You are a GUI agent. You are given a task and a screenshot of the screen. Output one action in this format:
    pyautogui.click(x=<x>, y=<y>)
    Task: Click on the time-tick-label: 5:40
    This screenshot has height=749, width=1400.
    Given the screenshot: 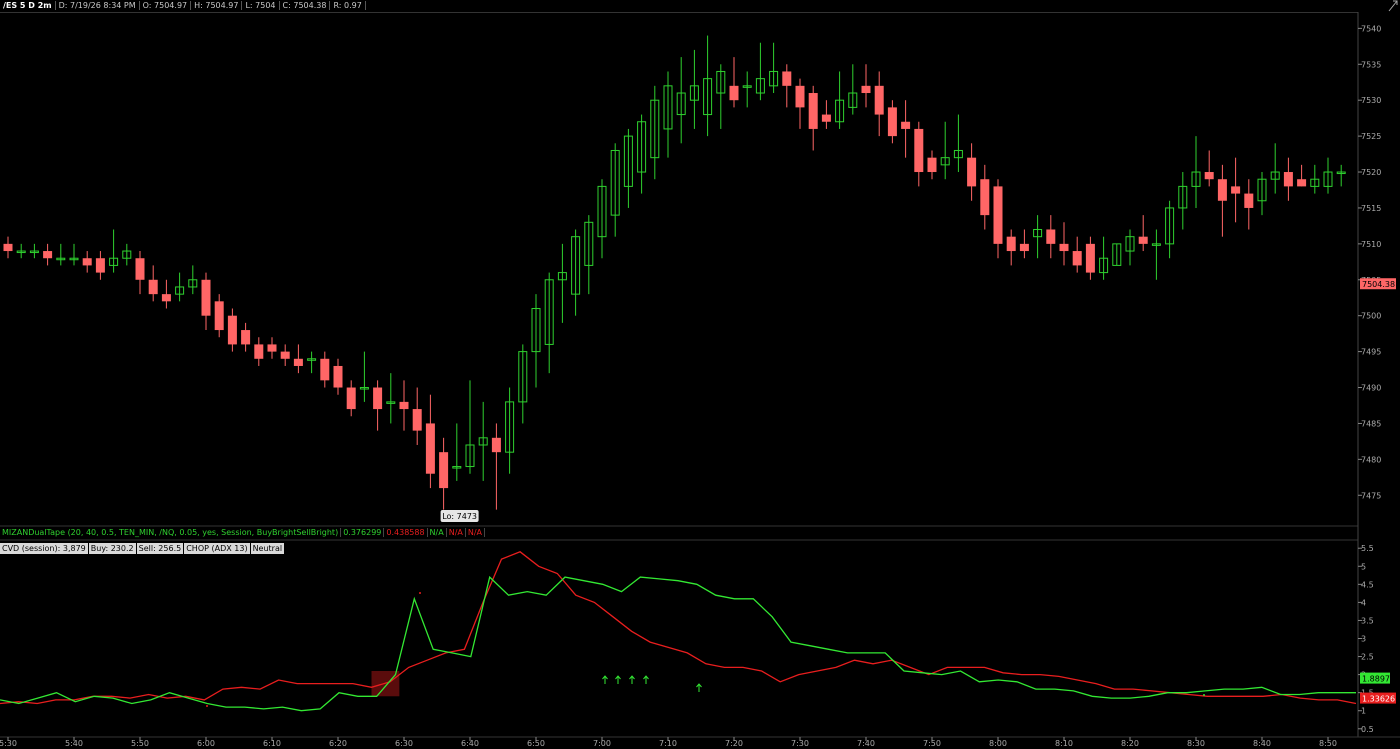 What is the action you would take?
    pyautogui.click(x=74, y=743)
    